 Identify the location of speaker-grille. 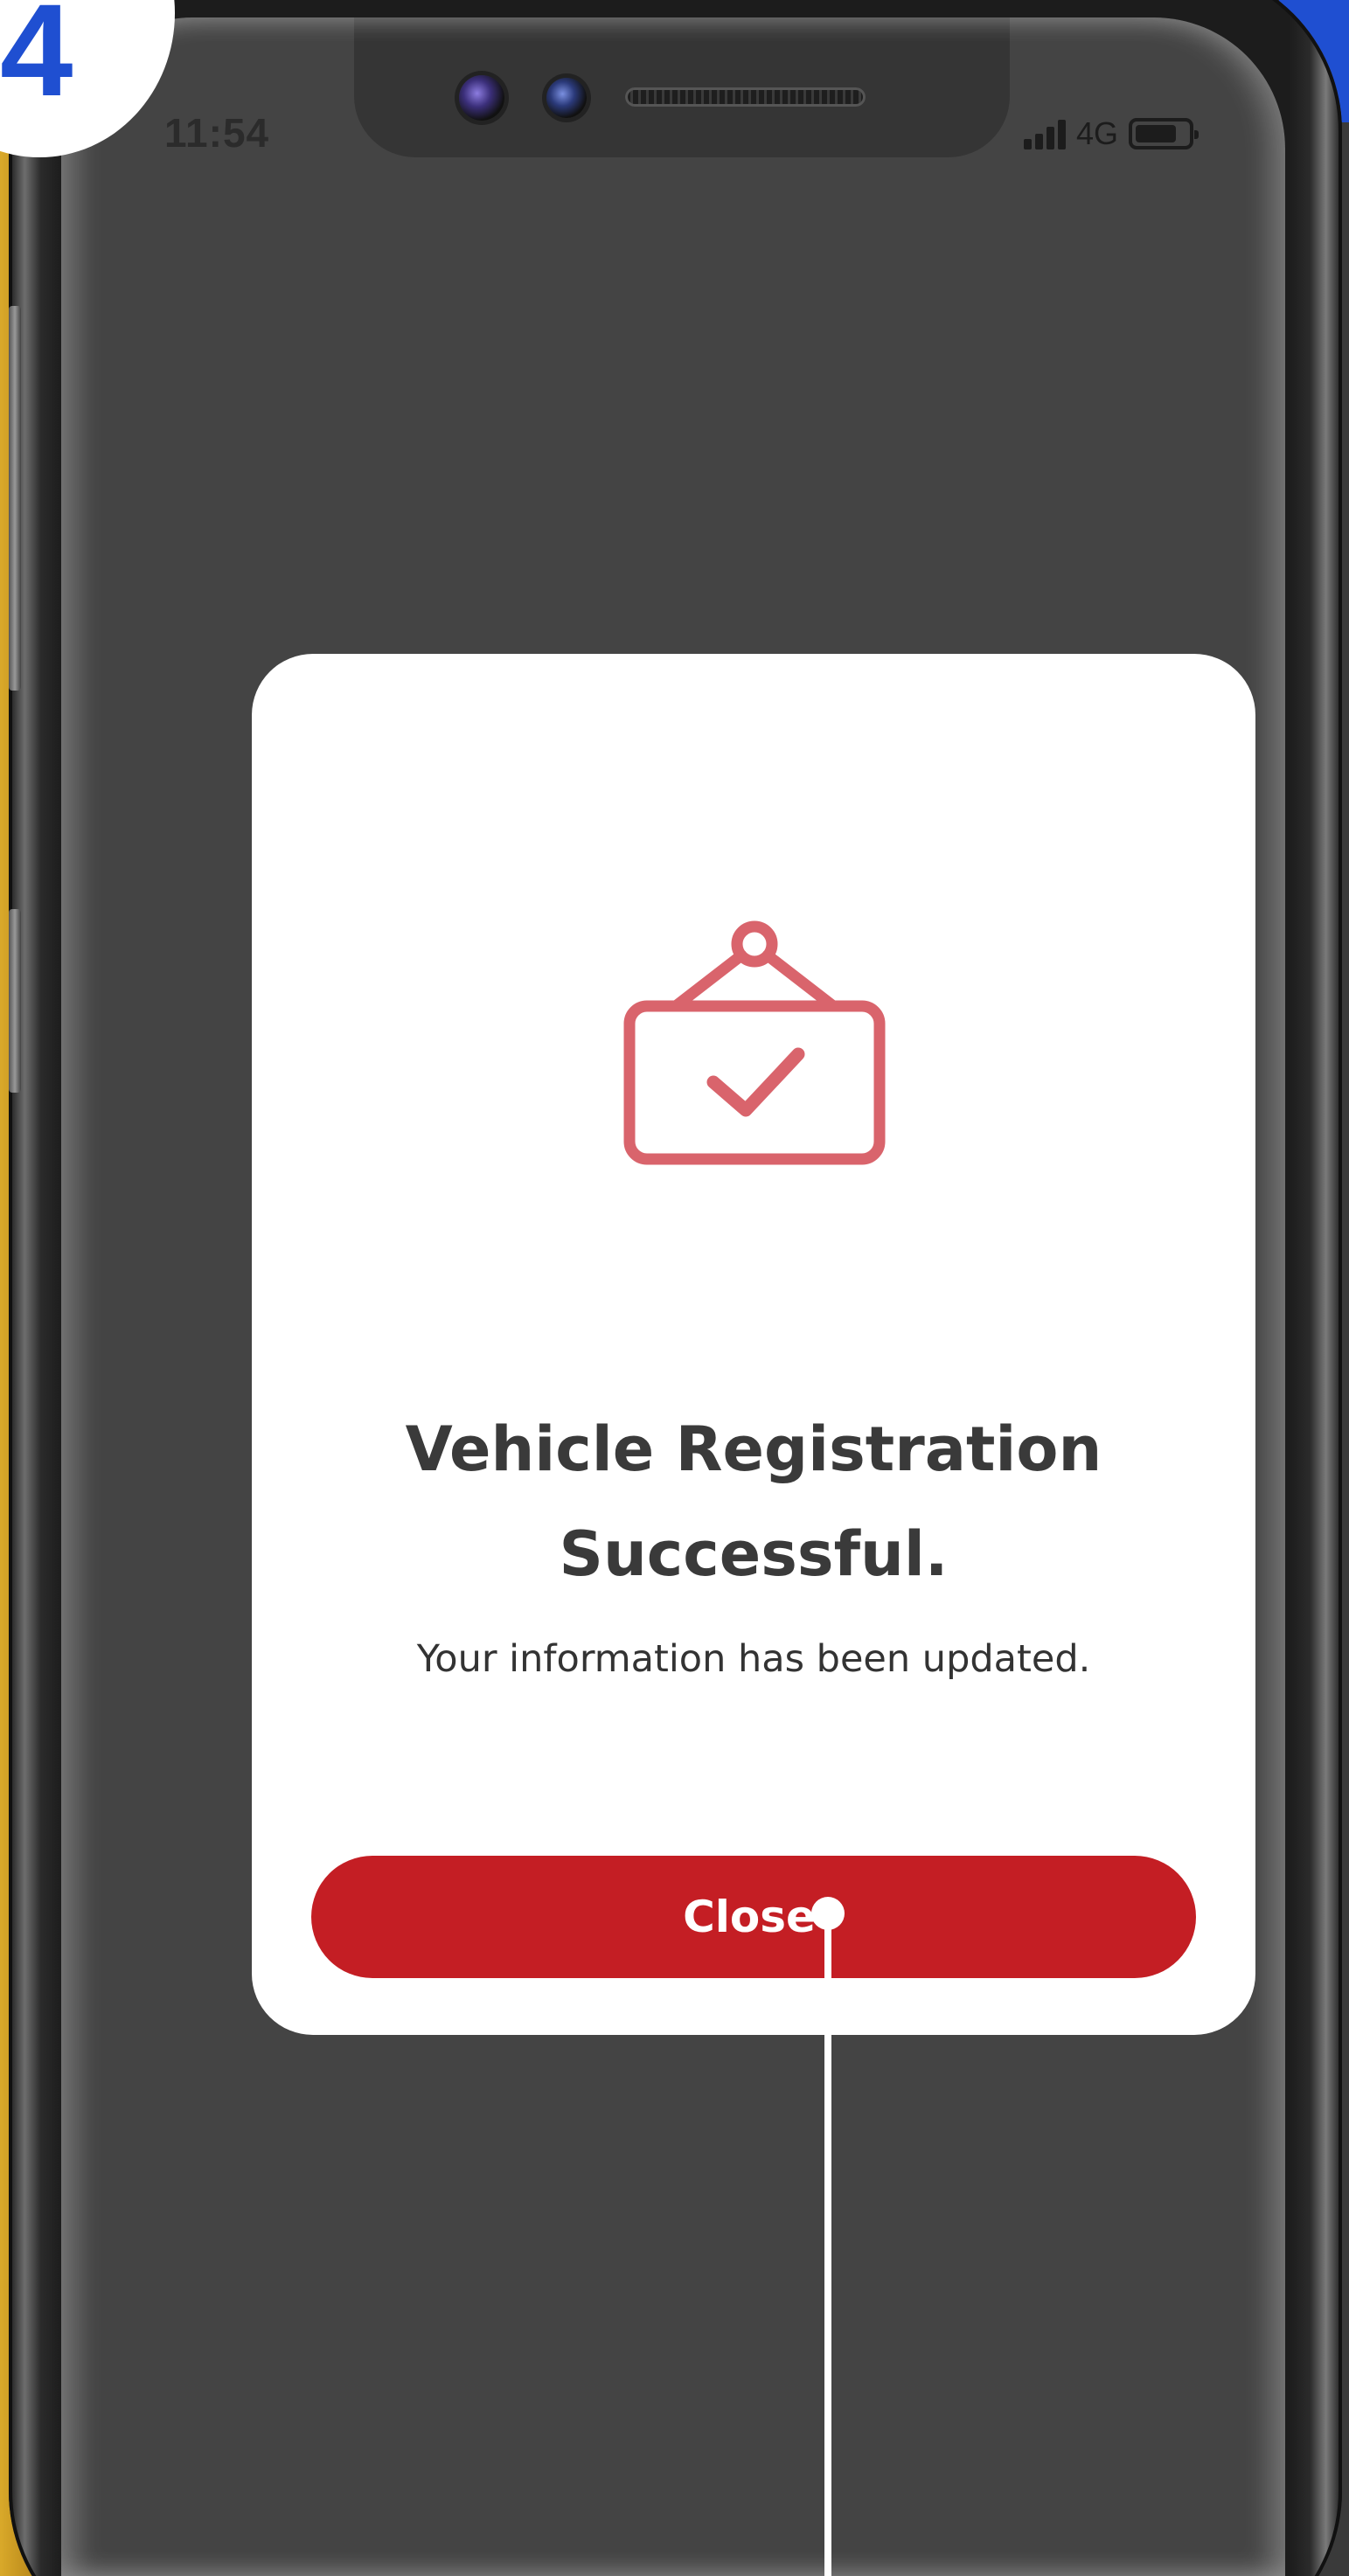
(745, 97).